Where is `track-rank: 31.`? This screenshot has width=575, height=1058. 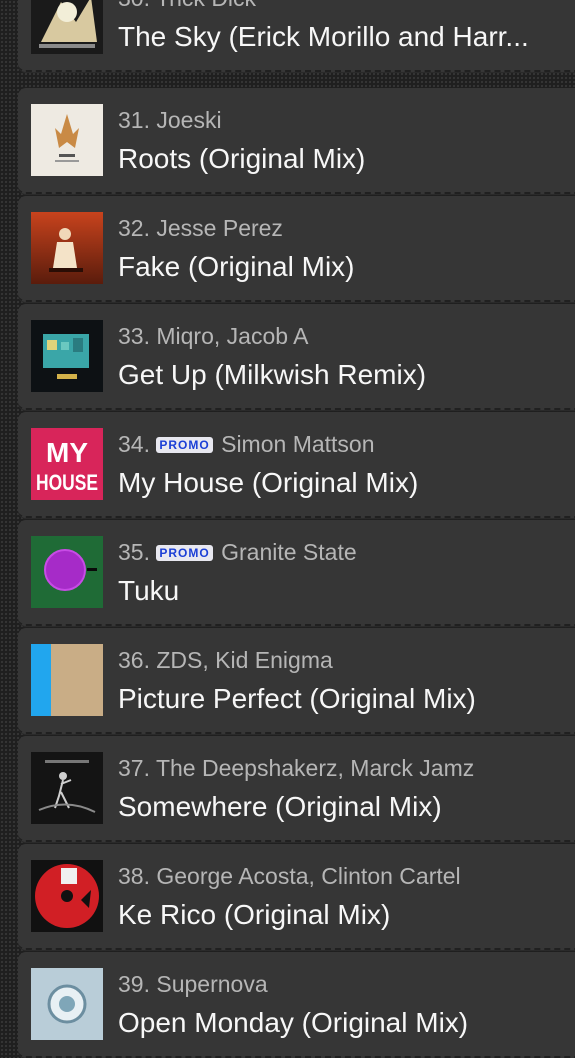 track-rank: 31. is located at coordinates (134, 120).